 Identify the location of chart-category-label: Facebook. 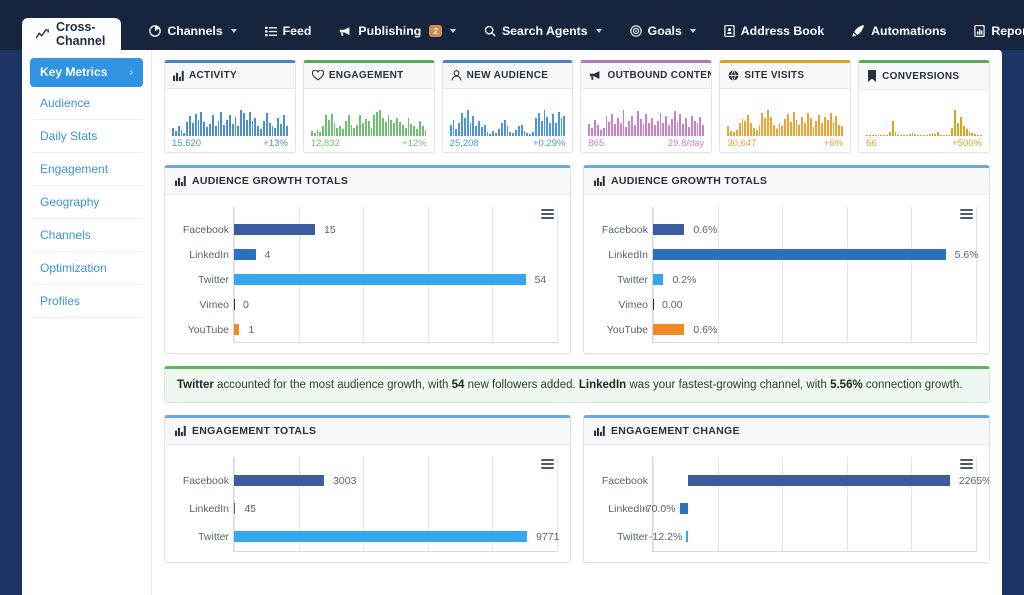
(624, 229).